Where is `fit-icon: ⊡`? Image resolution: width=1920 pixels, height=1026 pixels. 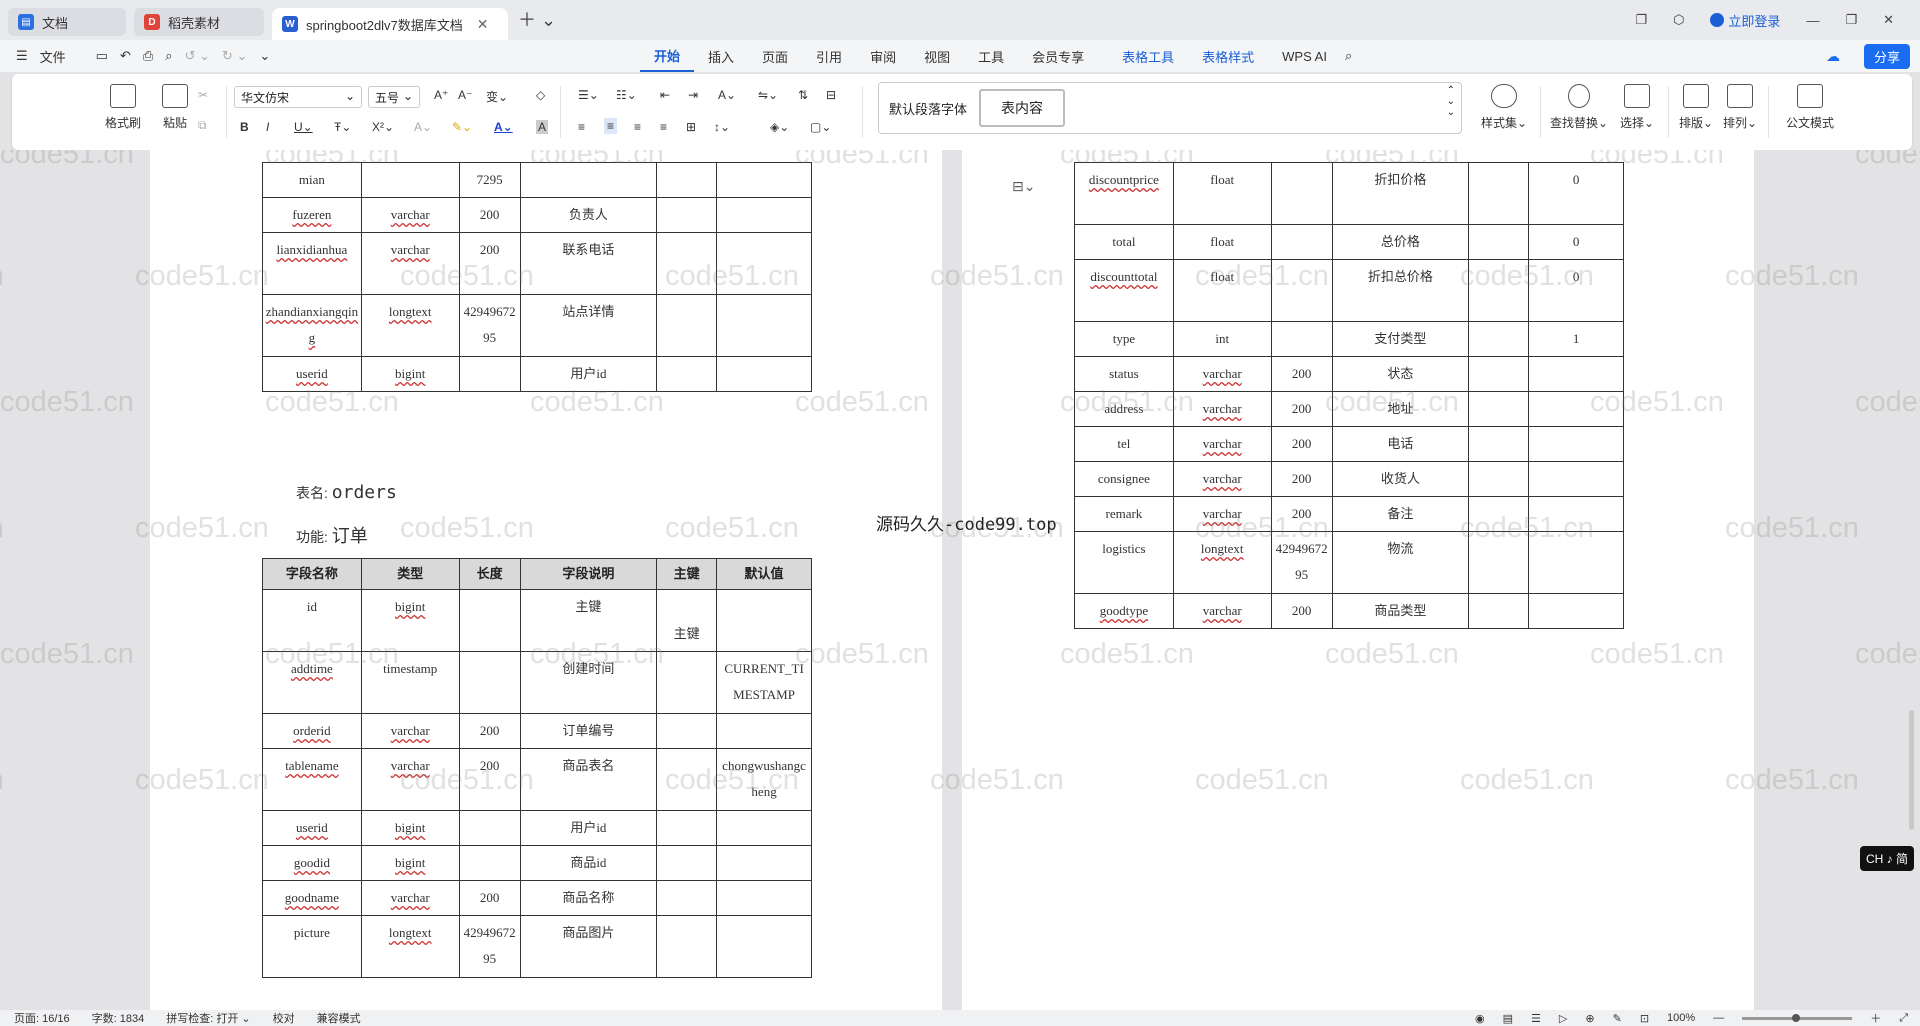 fit-icon: ⊡ is located at coordinates (1644, 1018).